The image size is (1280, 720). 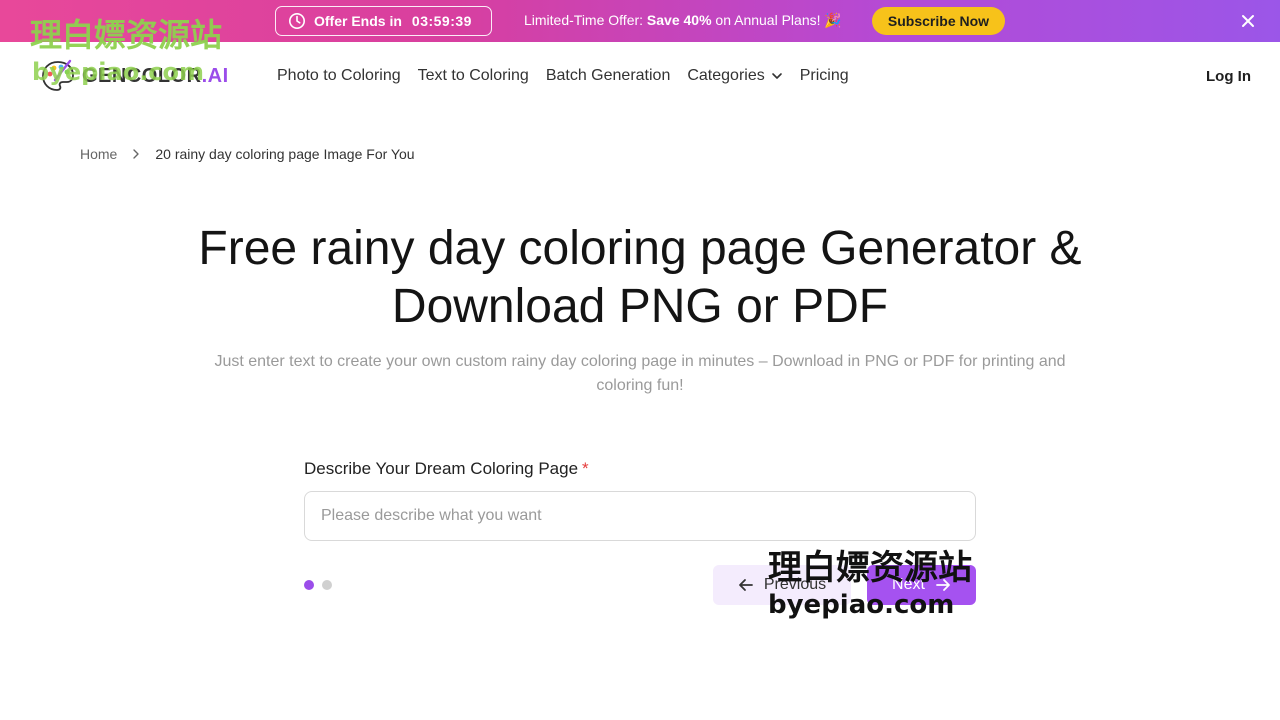 What do you see at coordinates (776, 76) in the screenshot?
I see `chevron-down-icon` at bounding box center [776, 76].